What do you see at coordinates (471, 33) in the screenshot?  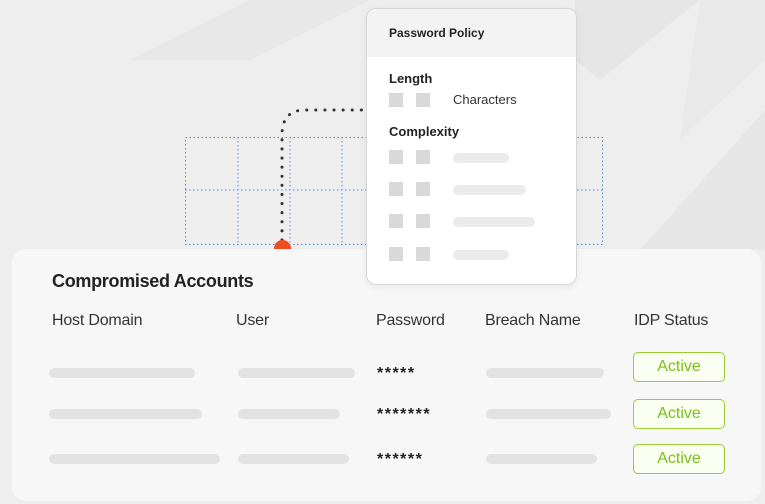 I see `policy-title: Password Policy` at bounding box center [471, 33].